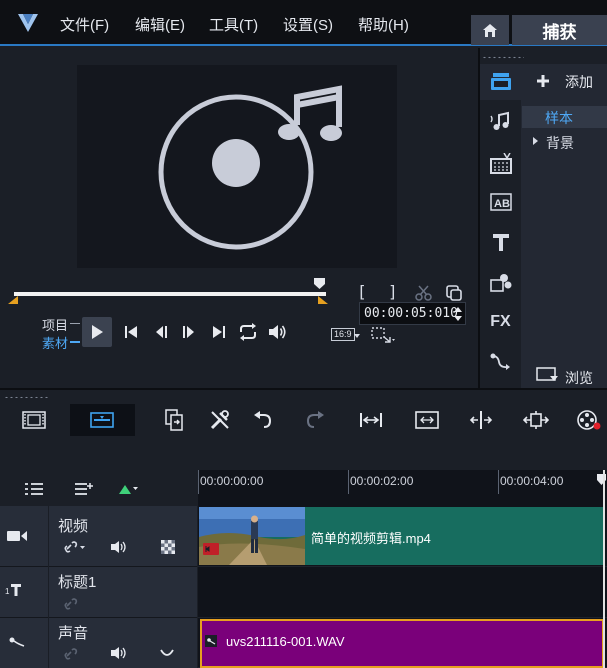 Image resolution: width=607 pixels, height=668 pixels. I want to click on ruler-label-2: 00:00:04:00, so click(532, 481).